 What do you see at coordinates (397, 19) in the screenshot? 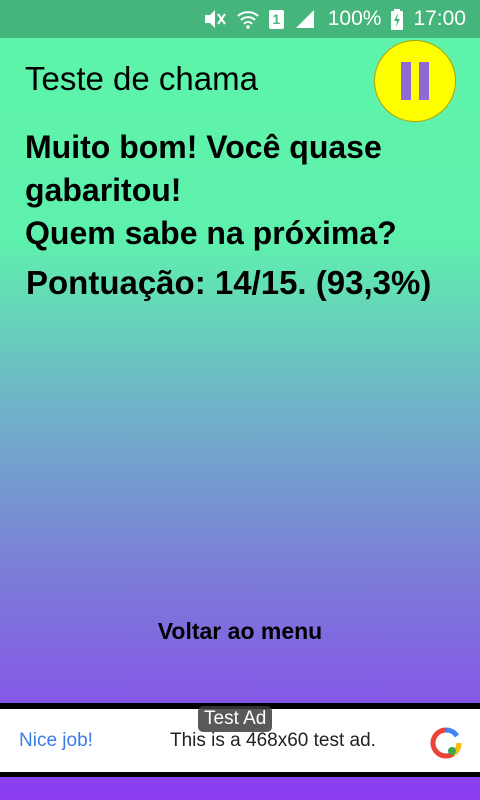
I see `battery-charging-icon` at bounding box center [397, 19].